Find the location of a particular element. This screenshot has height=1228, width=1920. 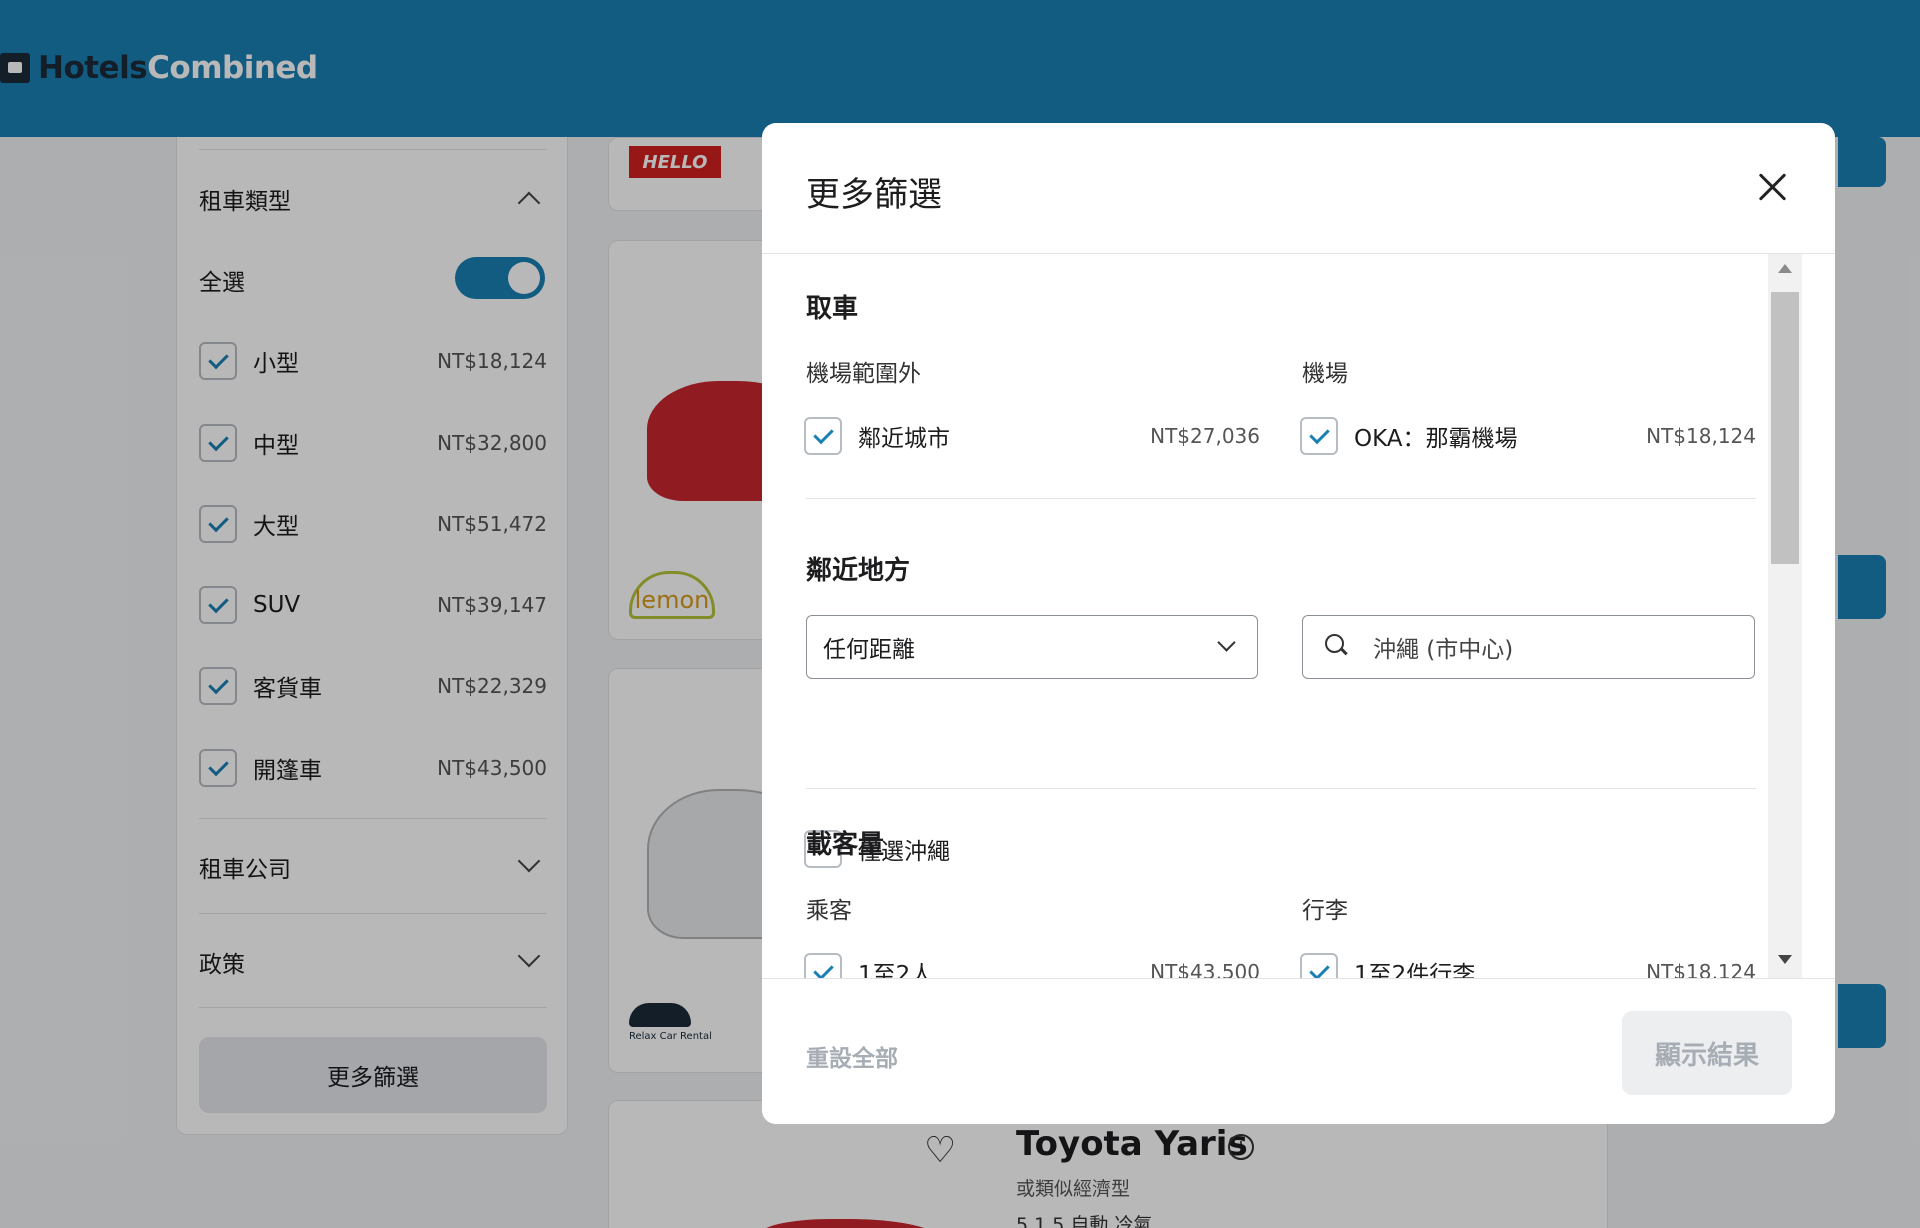

distance-value: 任何距離 is located at coordinates (869, 650).